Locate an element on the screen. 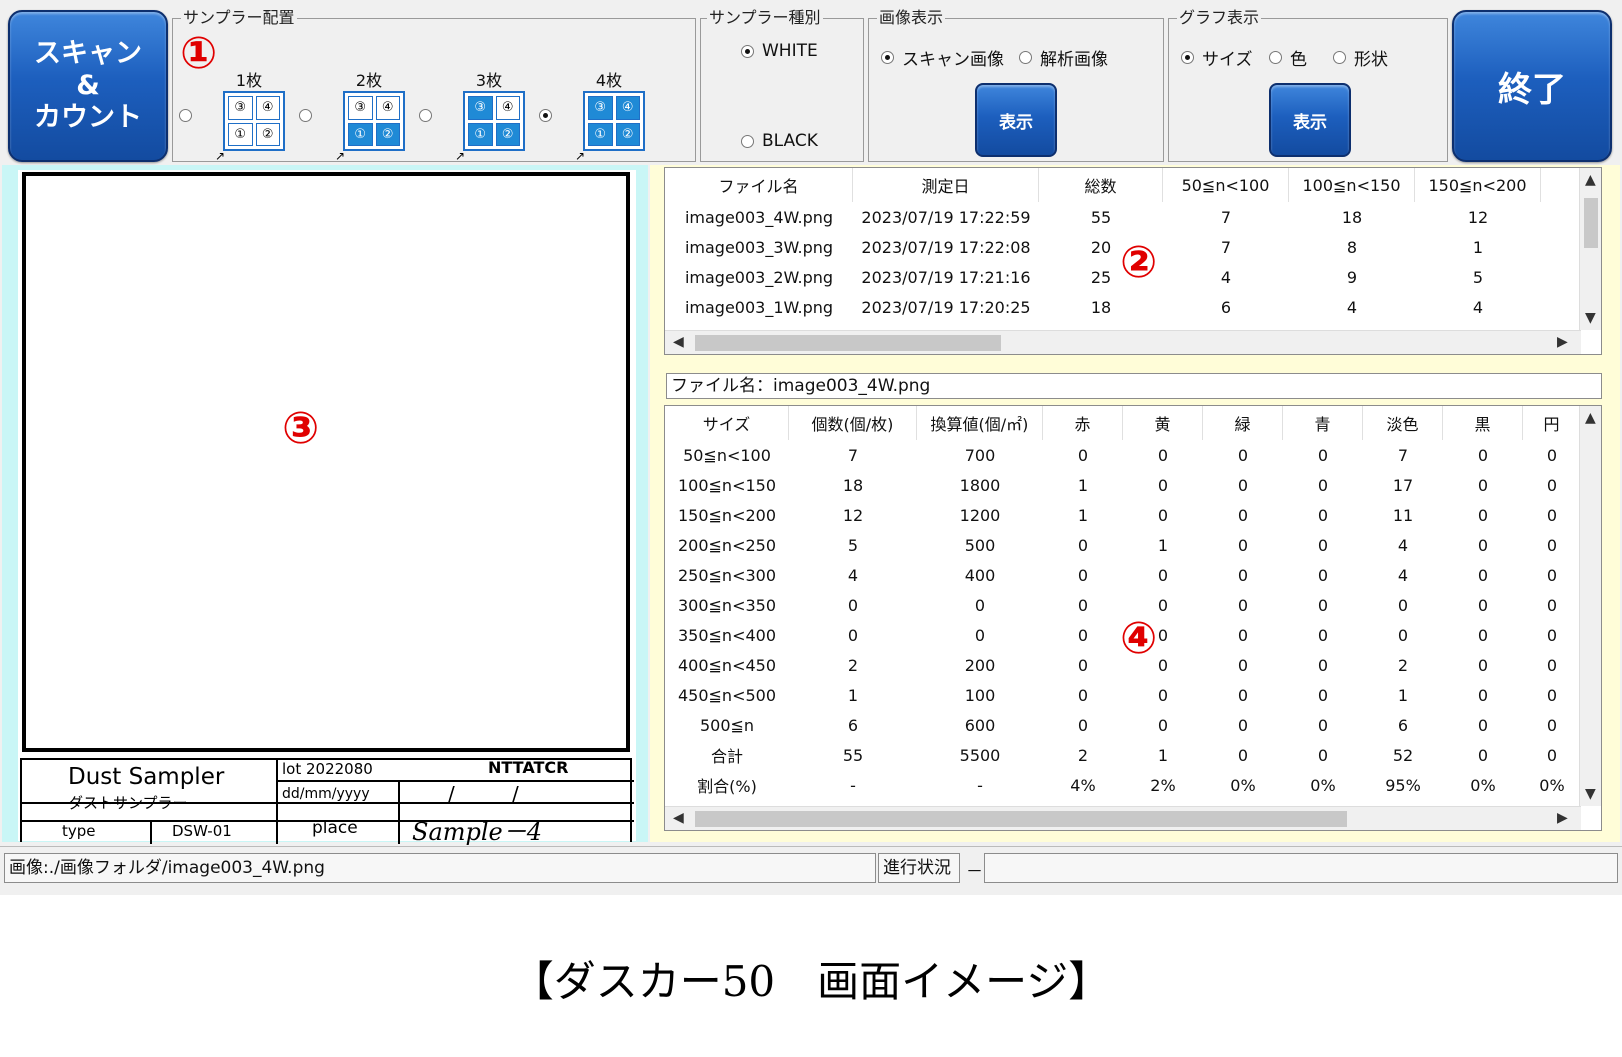  radio-black: BLACK is located at coordinates (779, 141).